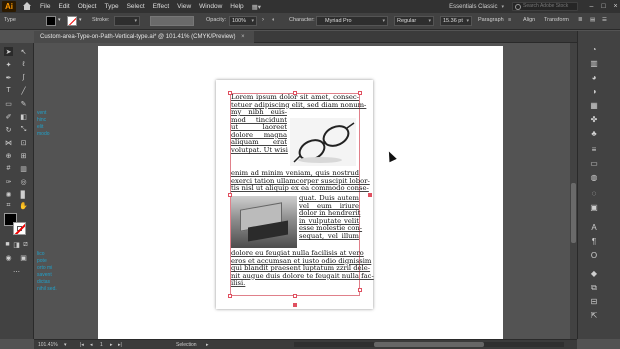 The image size is (620, 349). I want to click on paintbrush-tool-icon: ✎, so click(23, 103).